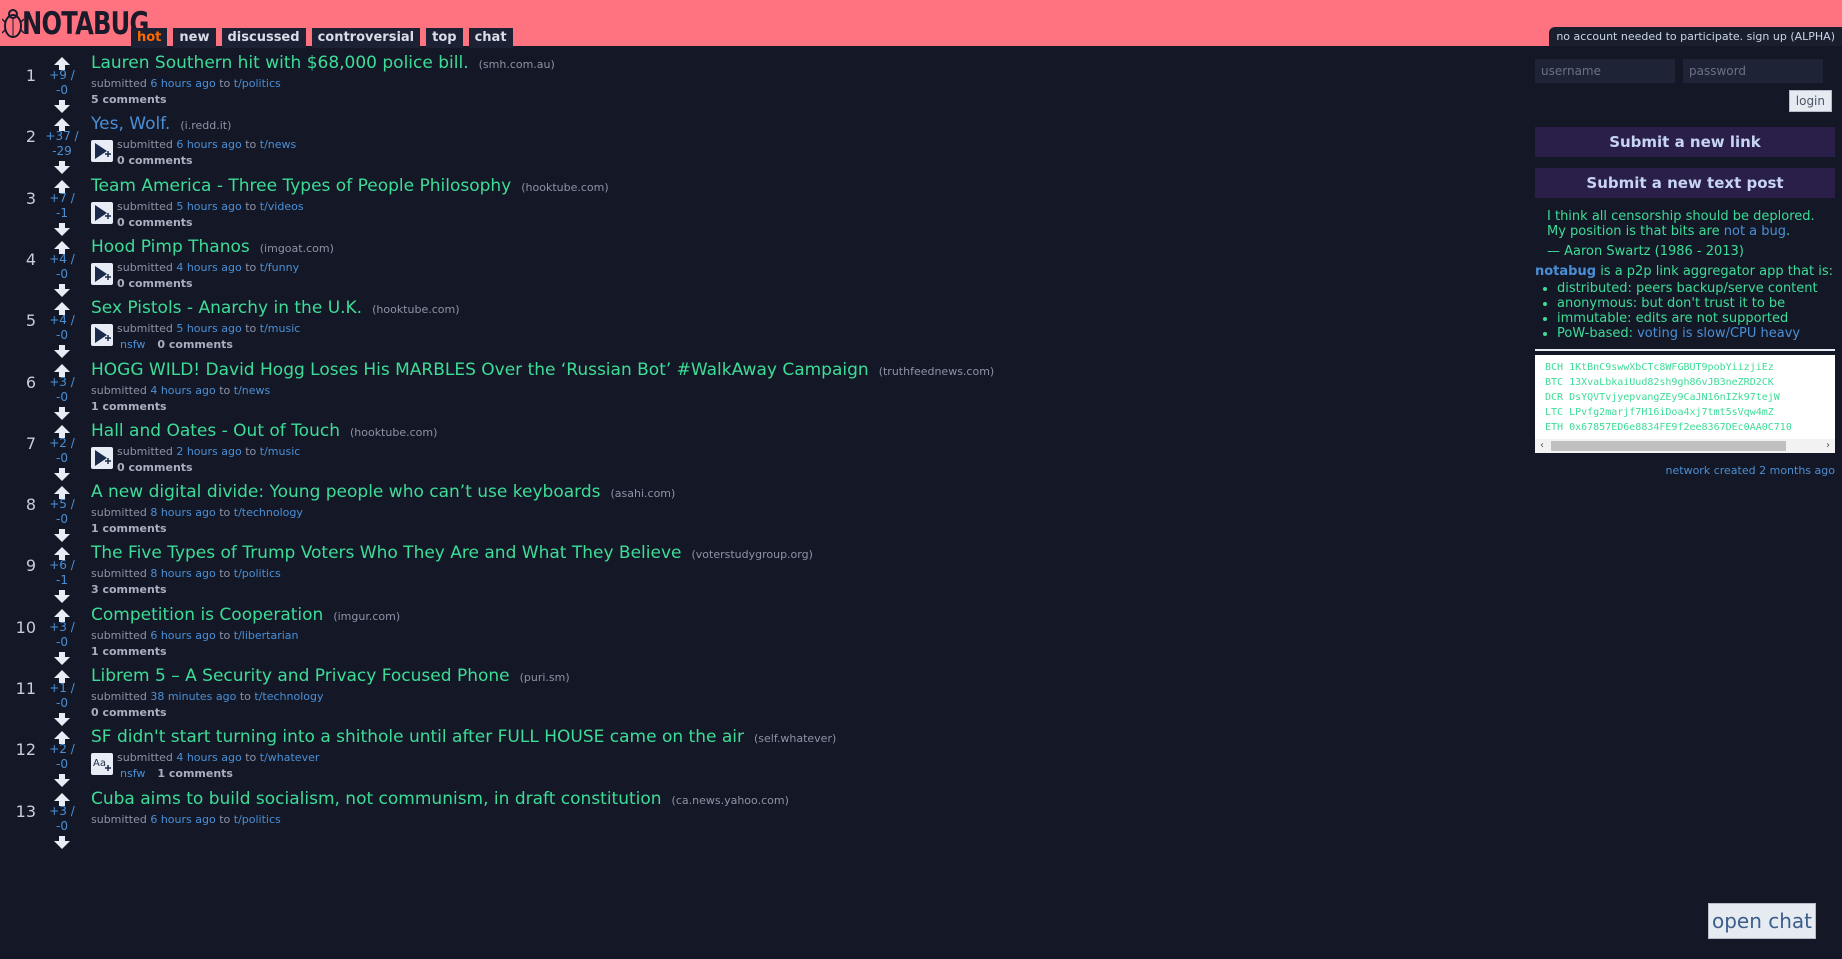 This screenshot has height=959, width=1842. What do you see at coordinates (366, 616) in the screenshot?
I see `post-domain: (imgur.com)` at bounding box center [366, 616].